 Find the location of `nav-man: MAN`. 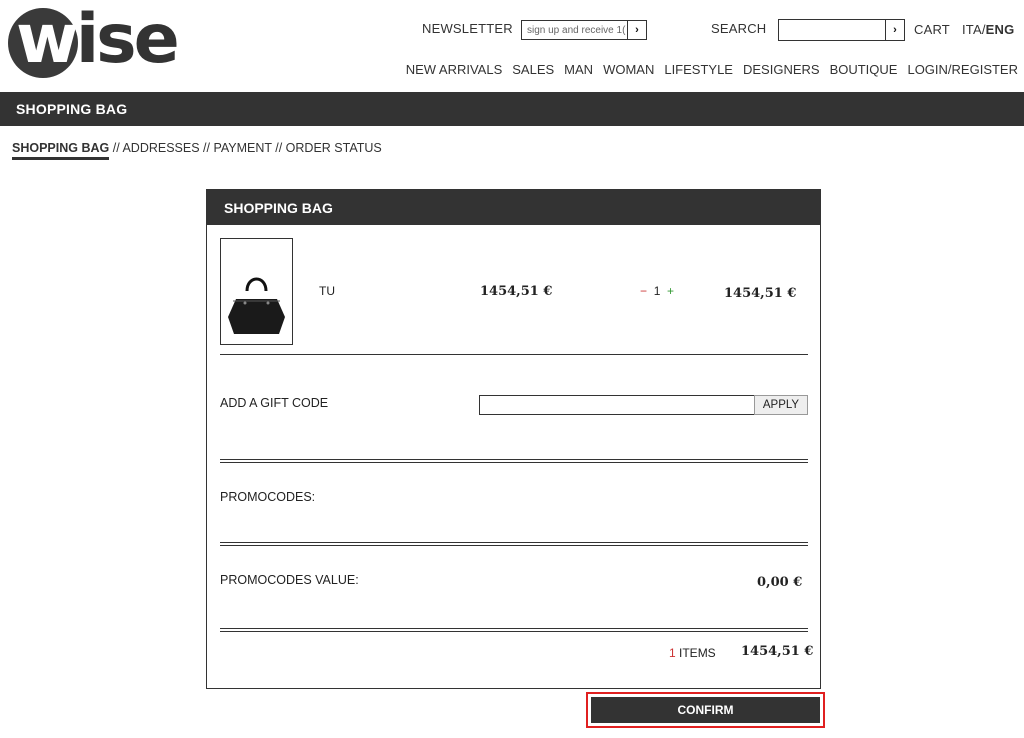

nav-man: MAN is located at coordinates (578, 69).